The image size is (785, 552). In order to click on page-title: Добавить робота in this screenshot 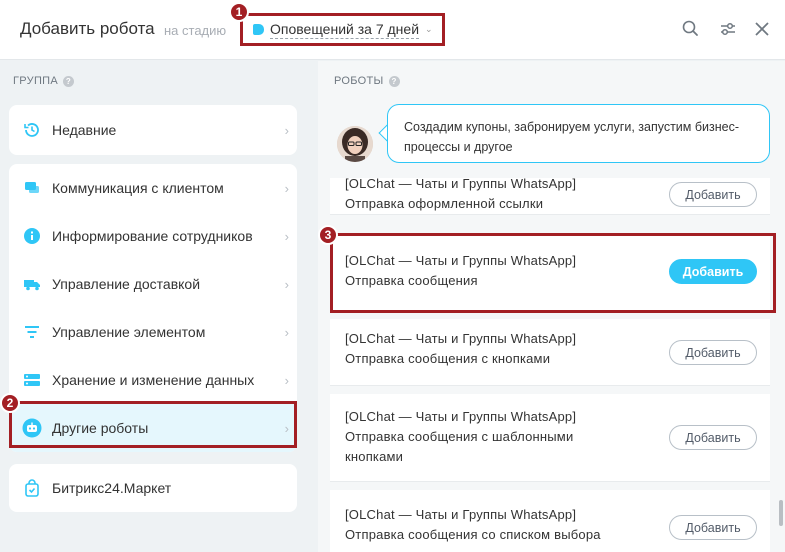, I will do `click(87, 28)`.